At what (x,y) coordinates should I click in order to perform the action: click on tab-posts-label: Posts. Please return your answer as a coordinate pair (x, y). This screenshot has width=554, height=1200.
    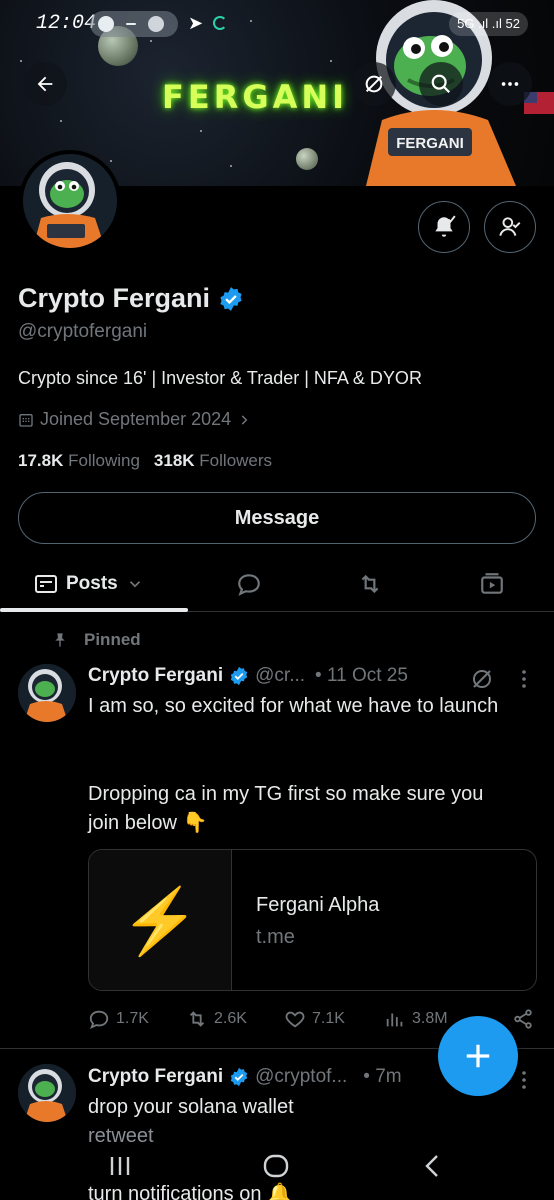
    Looking at the image, I should click on (92, 583).